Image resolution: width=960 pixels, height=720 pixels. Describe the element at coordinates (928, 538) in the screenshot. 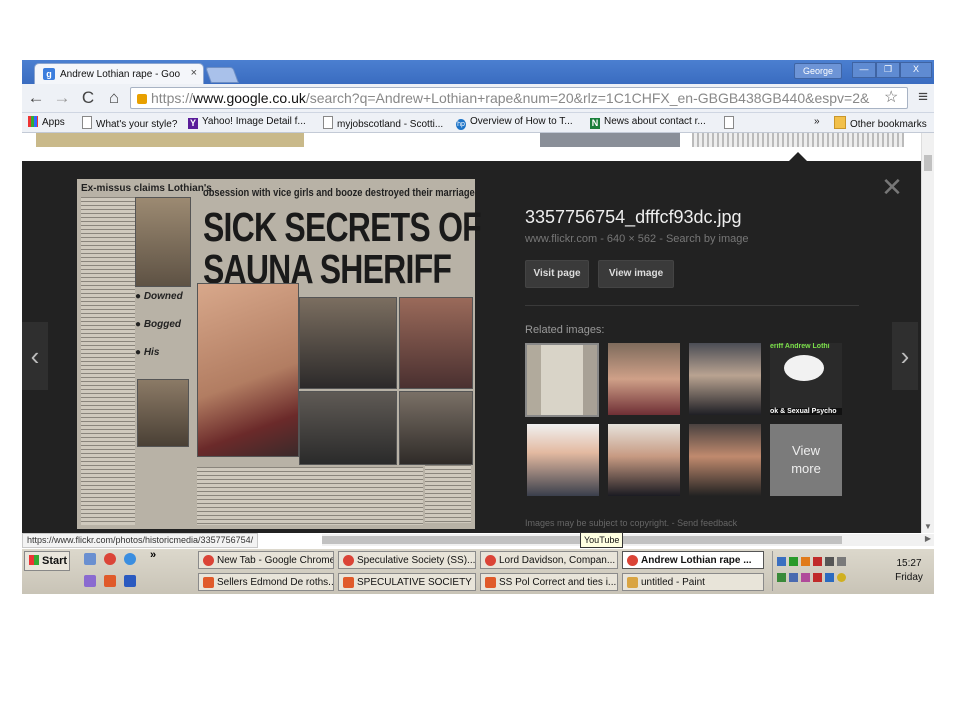

I see `scroll-right-icon: ▶` at that location.